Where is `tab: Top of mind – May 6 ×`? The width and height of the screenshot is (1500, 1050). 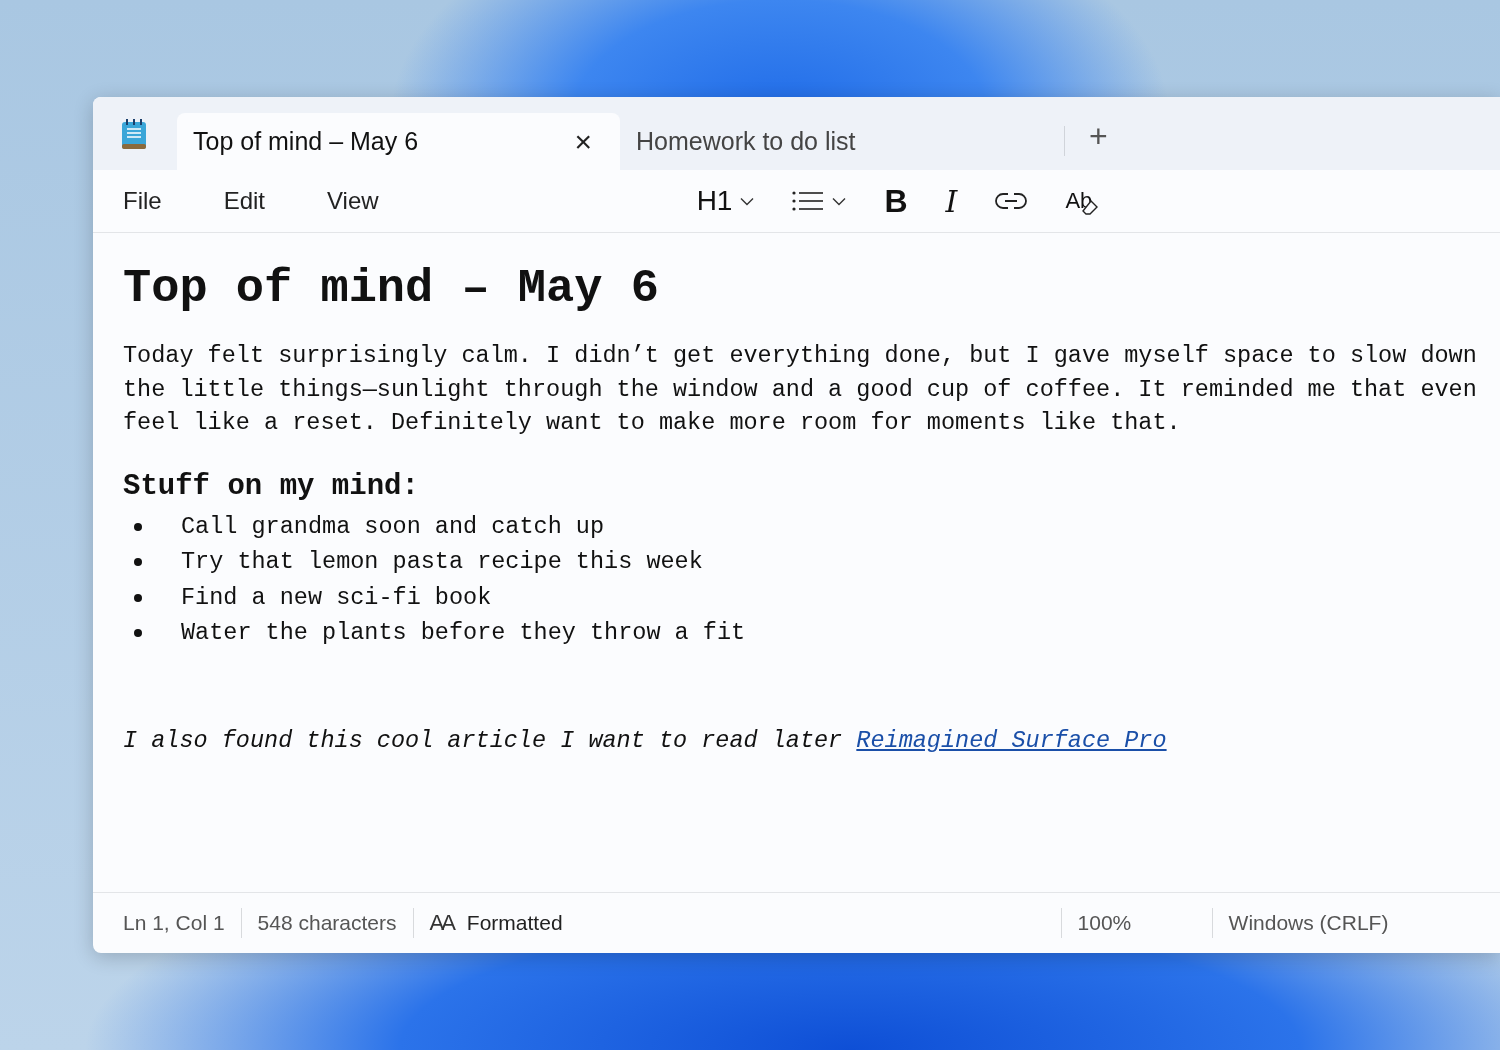 tab: Top of mind – May 6 × is located at coordinates (398, 141).